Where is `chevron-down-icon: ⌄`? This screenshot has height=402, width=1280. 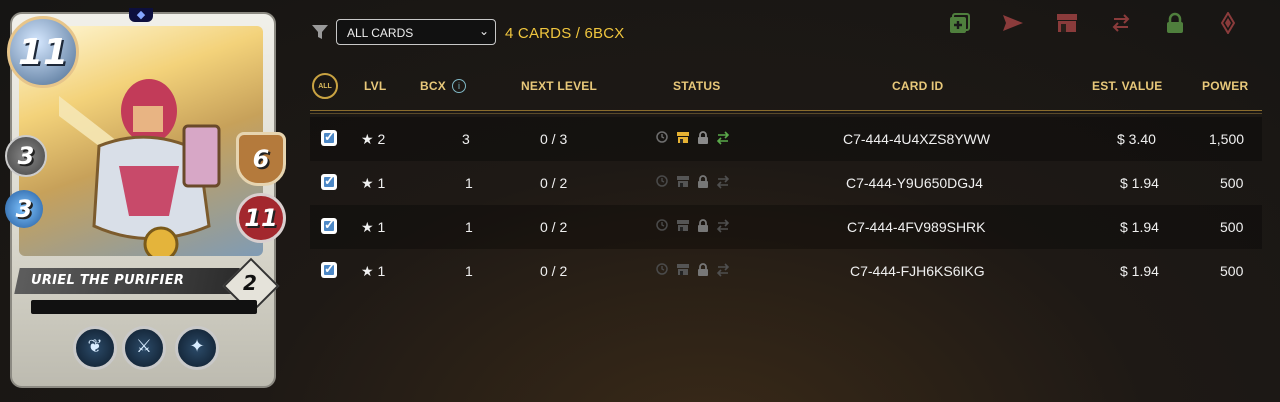
chevron-down-icon: ⌄ is located at coordinates (483, 31).